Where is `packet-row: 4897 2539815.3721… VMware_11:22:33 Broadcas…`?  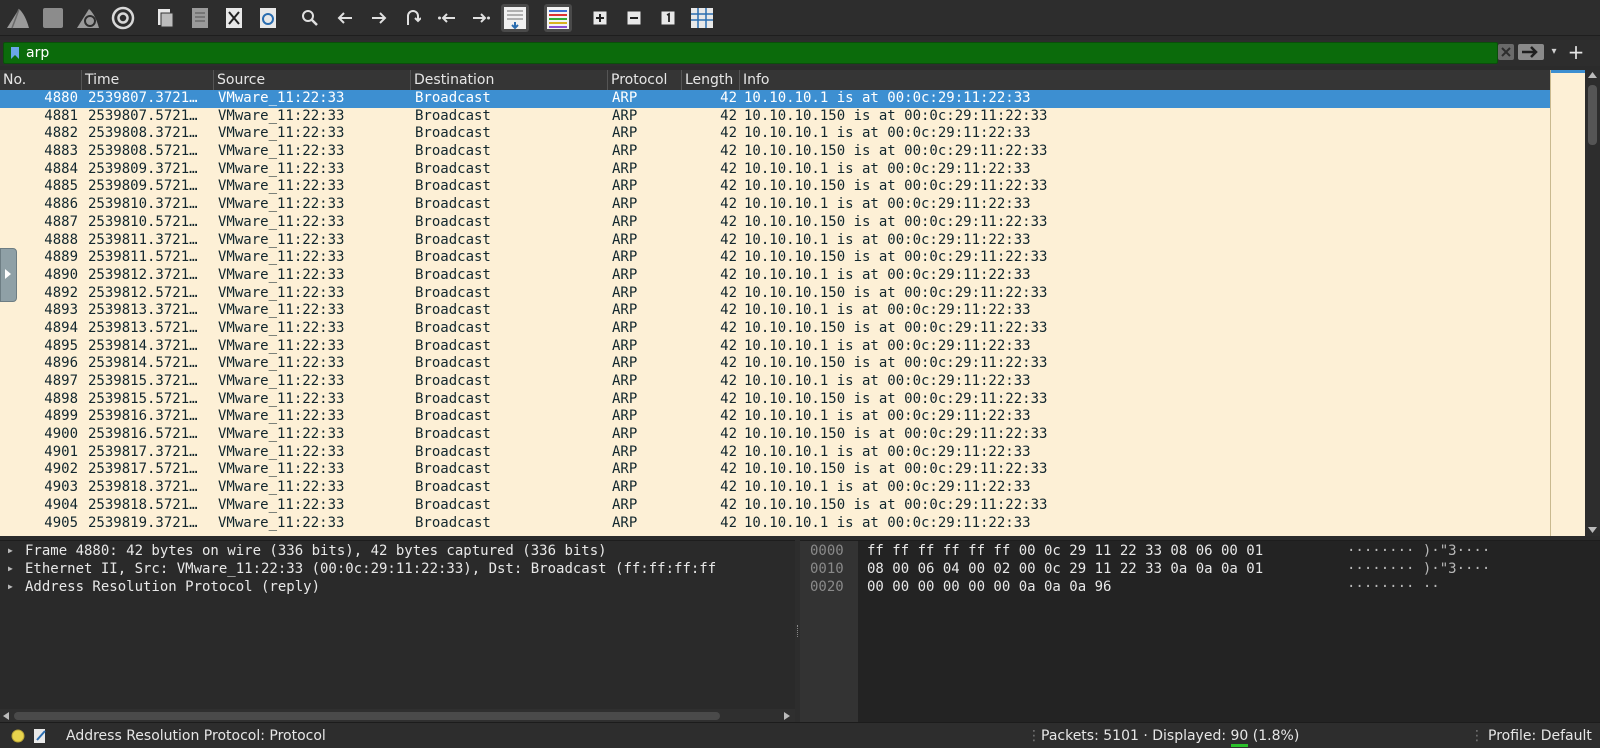 packet-row: 4897 2539815.3721… VMware_11:22:33 Broadcas… is located at coordinates (775, 382).